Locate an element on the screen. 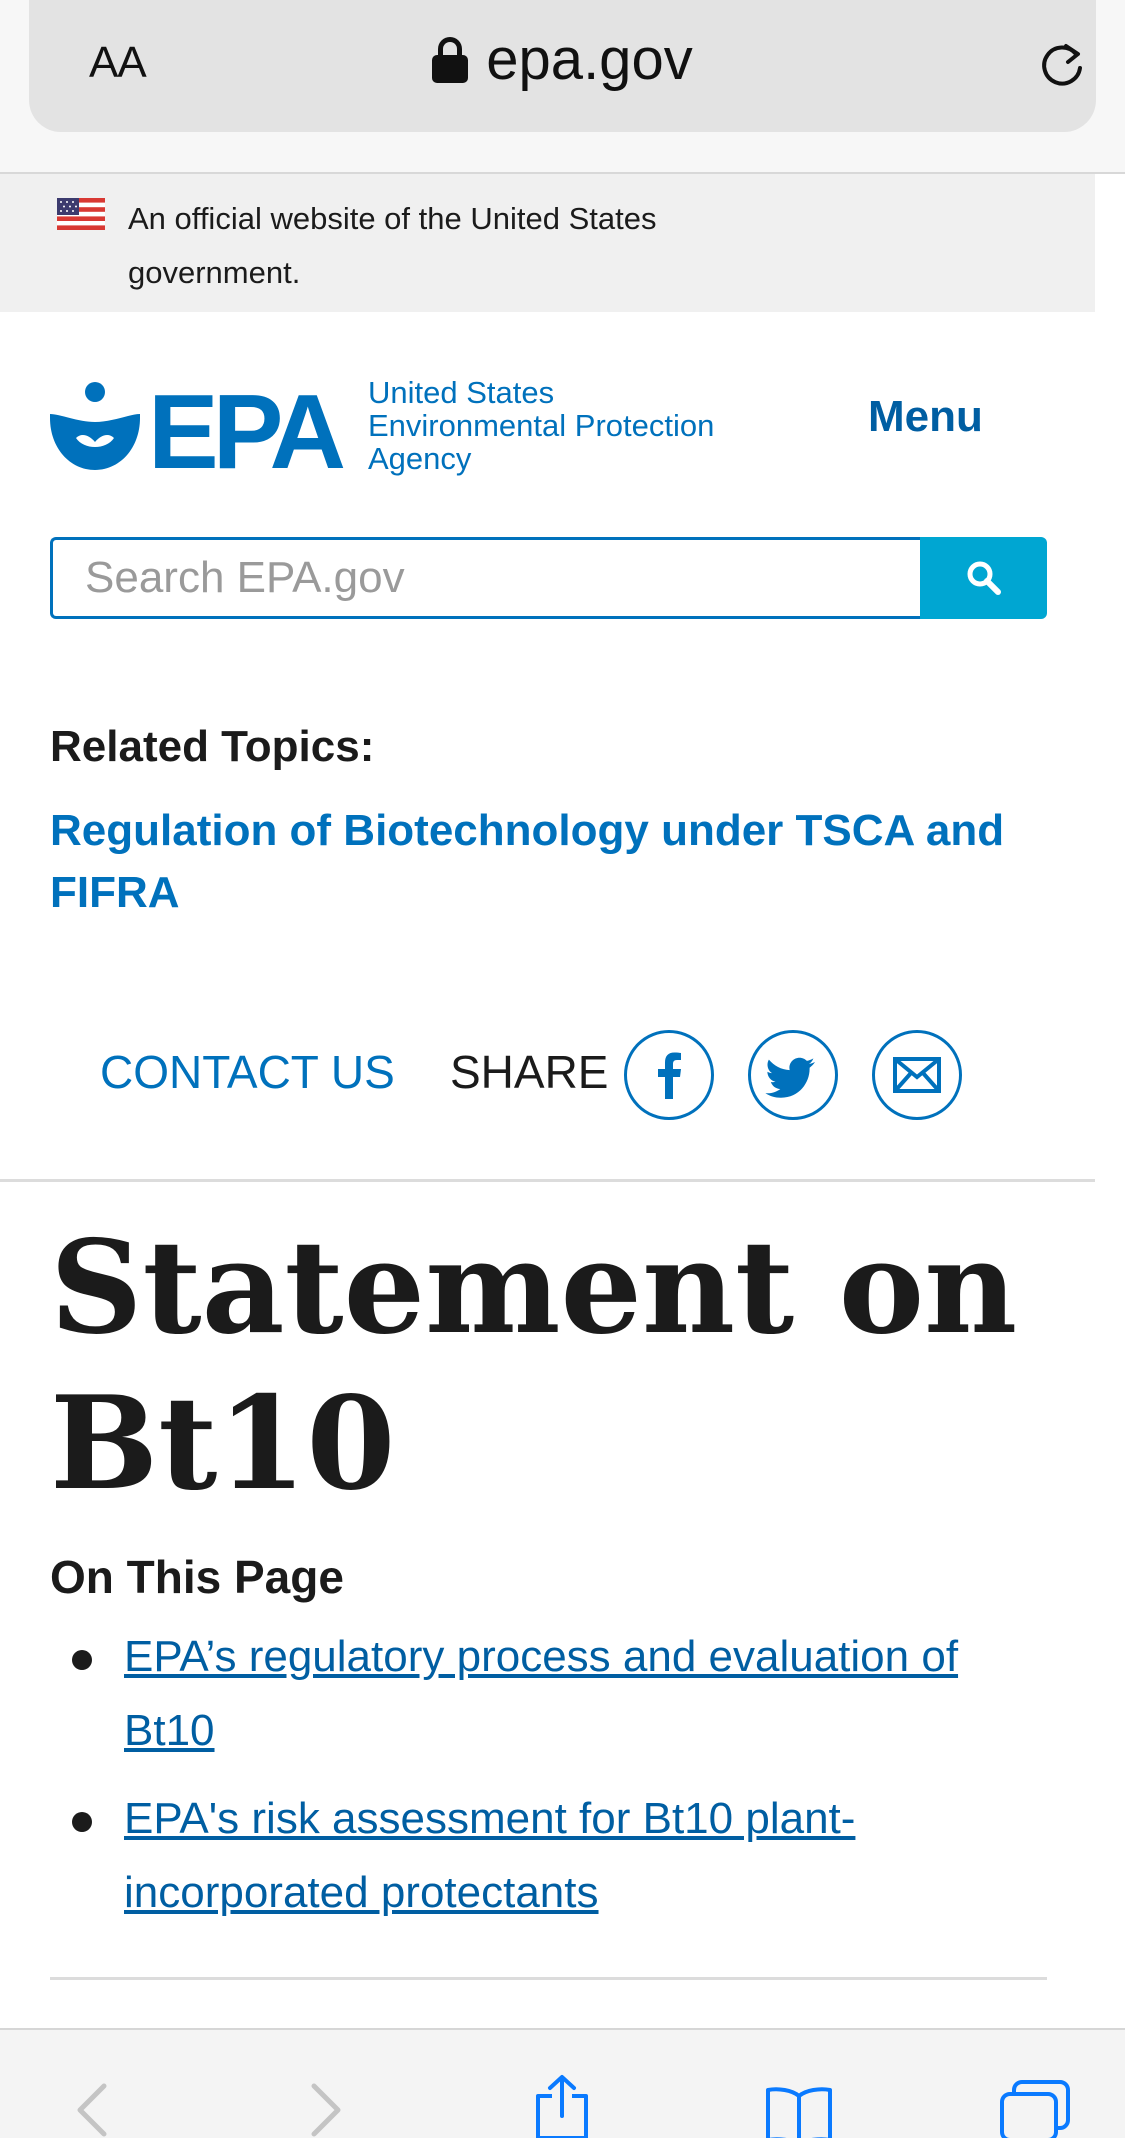  epa-logo: EPA is located at coordinates (200, 426).